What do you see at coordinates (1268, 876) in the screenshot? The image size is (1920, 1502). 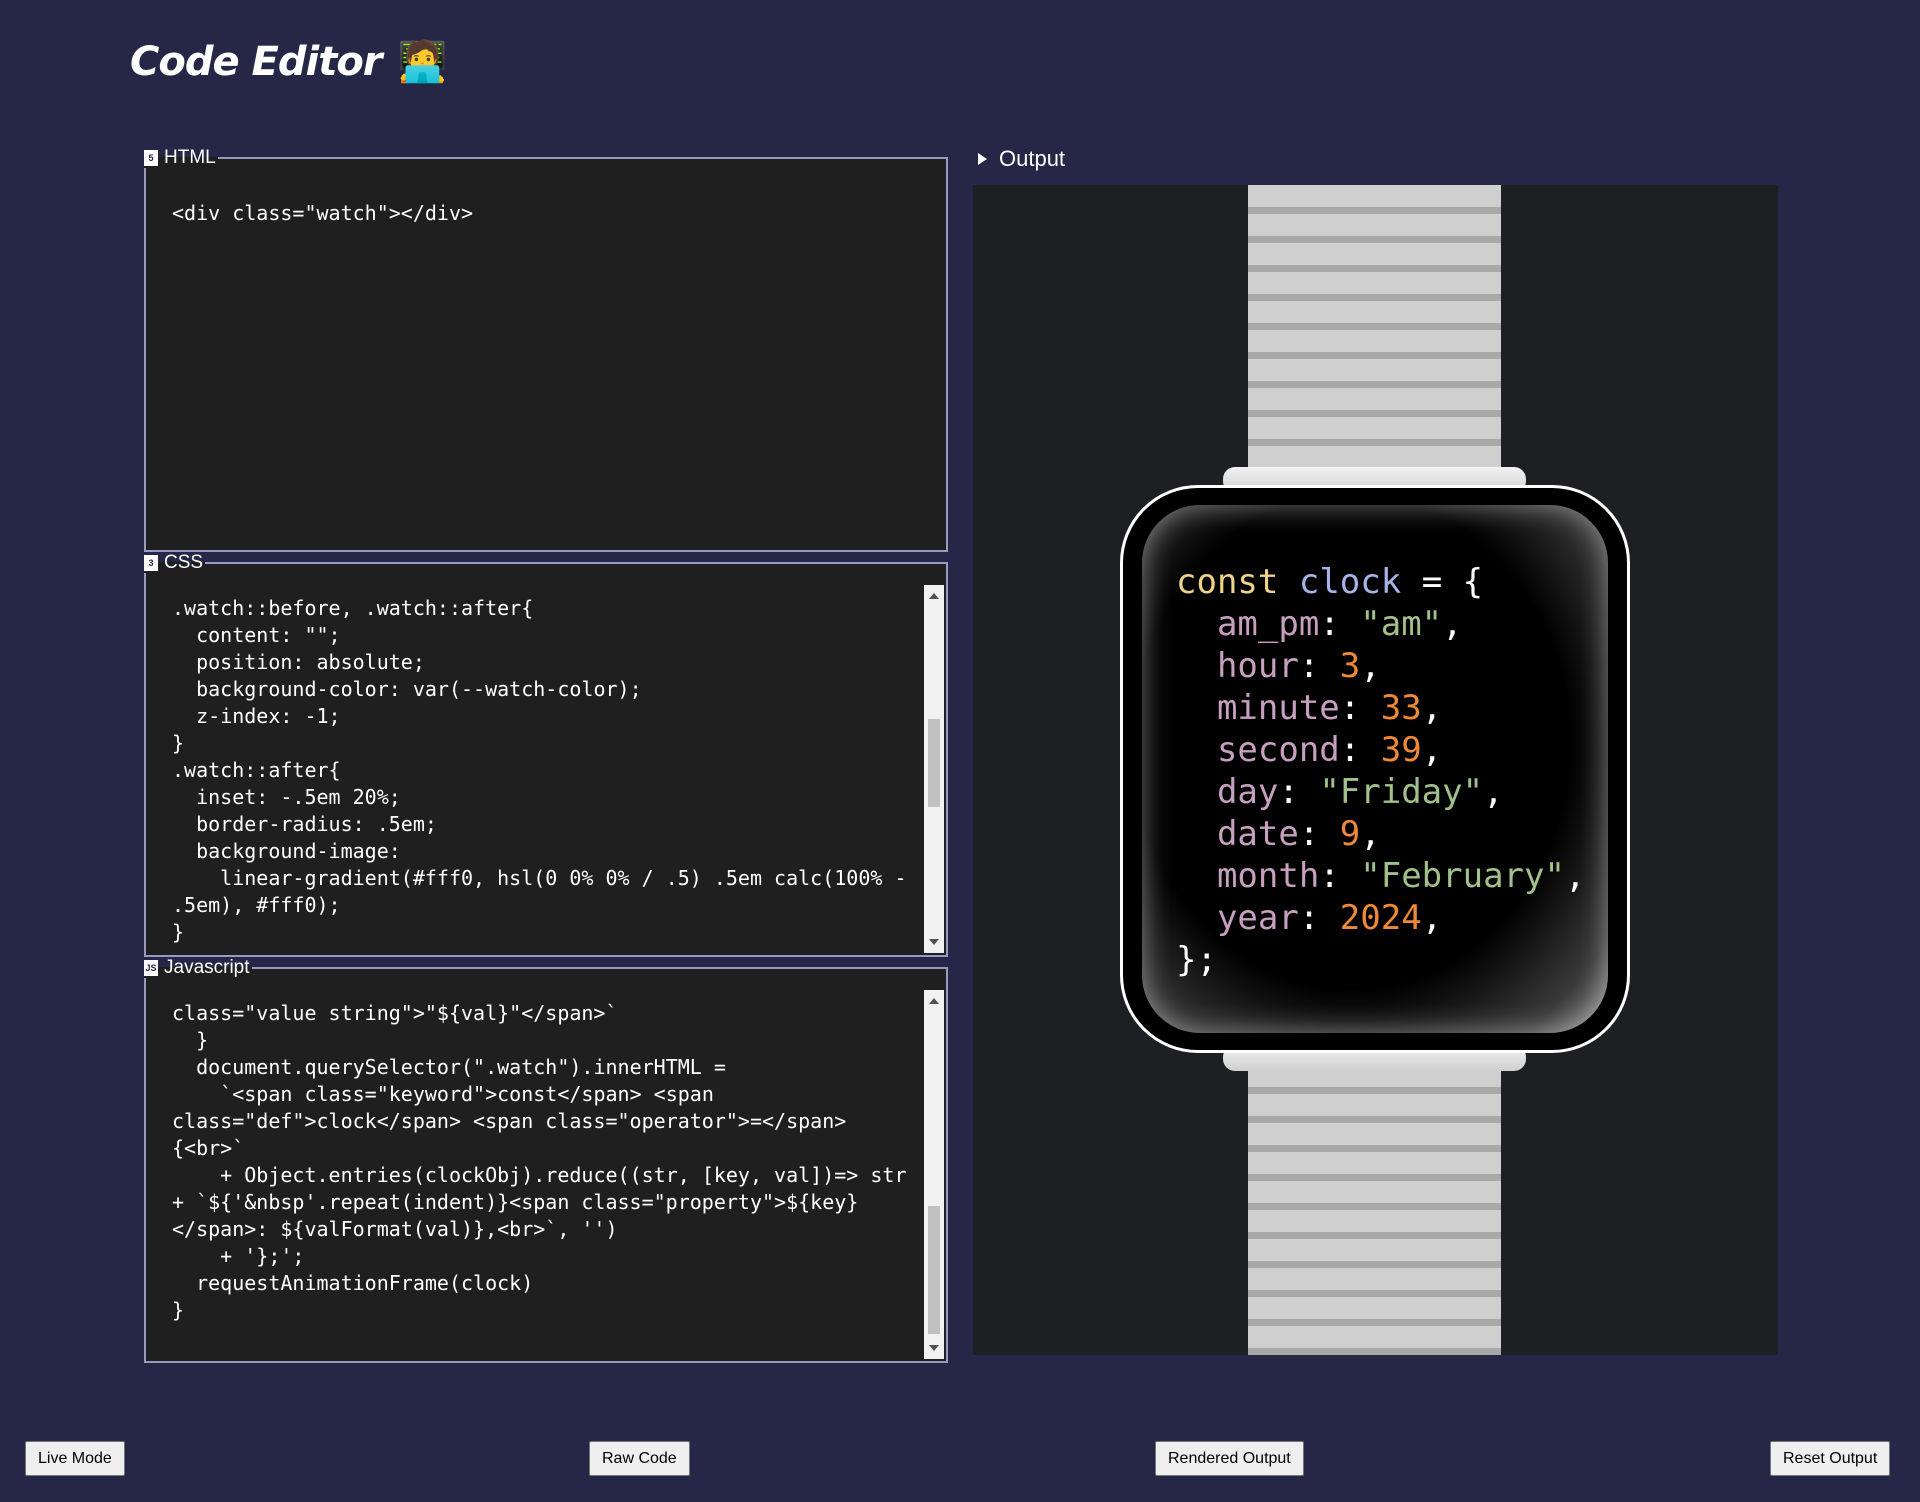 I see `watch-entry-key: month` at bounding box center [1268, 876].